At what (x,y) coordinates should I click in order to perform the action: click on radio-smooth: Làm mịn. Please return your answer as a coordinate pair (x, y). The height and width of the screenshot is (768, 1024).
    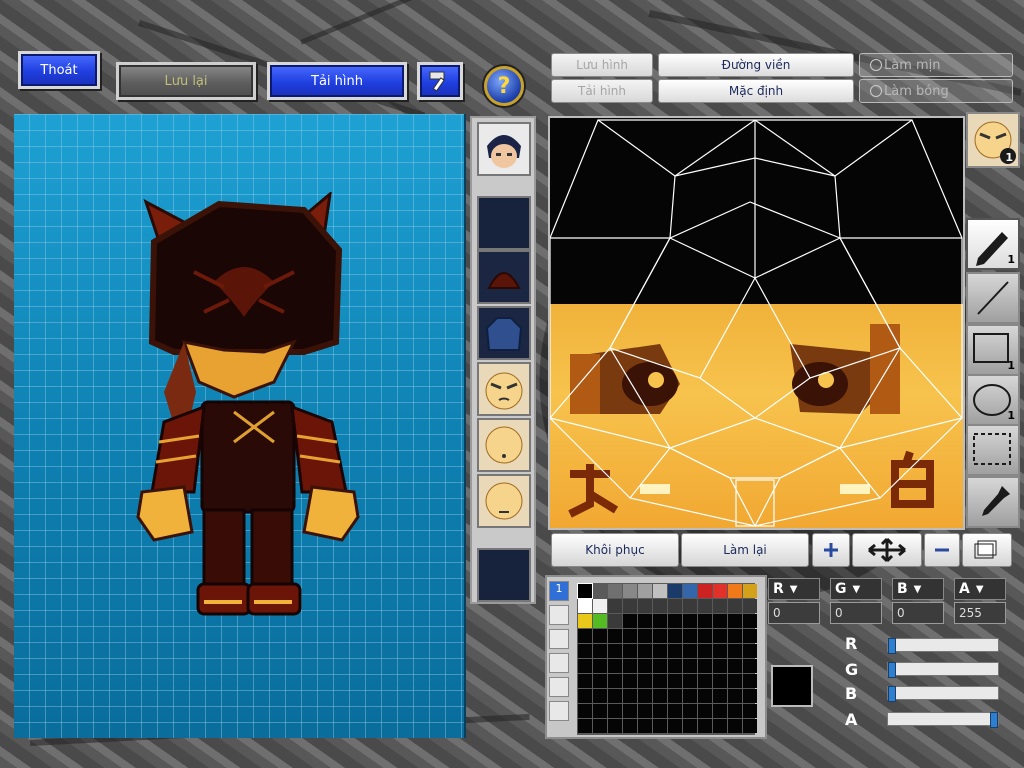
    Looking at the image, I should click on (936, 65).